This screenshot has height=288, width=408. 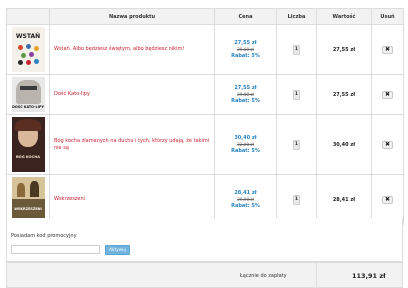 I want to click on line-value: 28,41 zł, so click(x=344, y=199).